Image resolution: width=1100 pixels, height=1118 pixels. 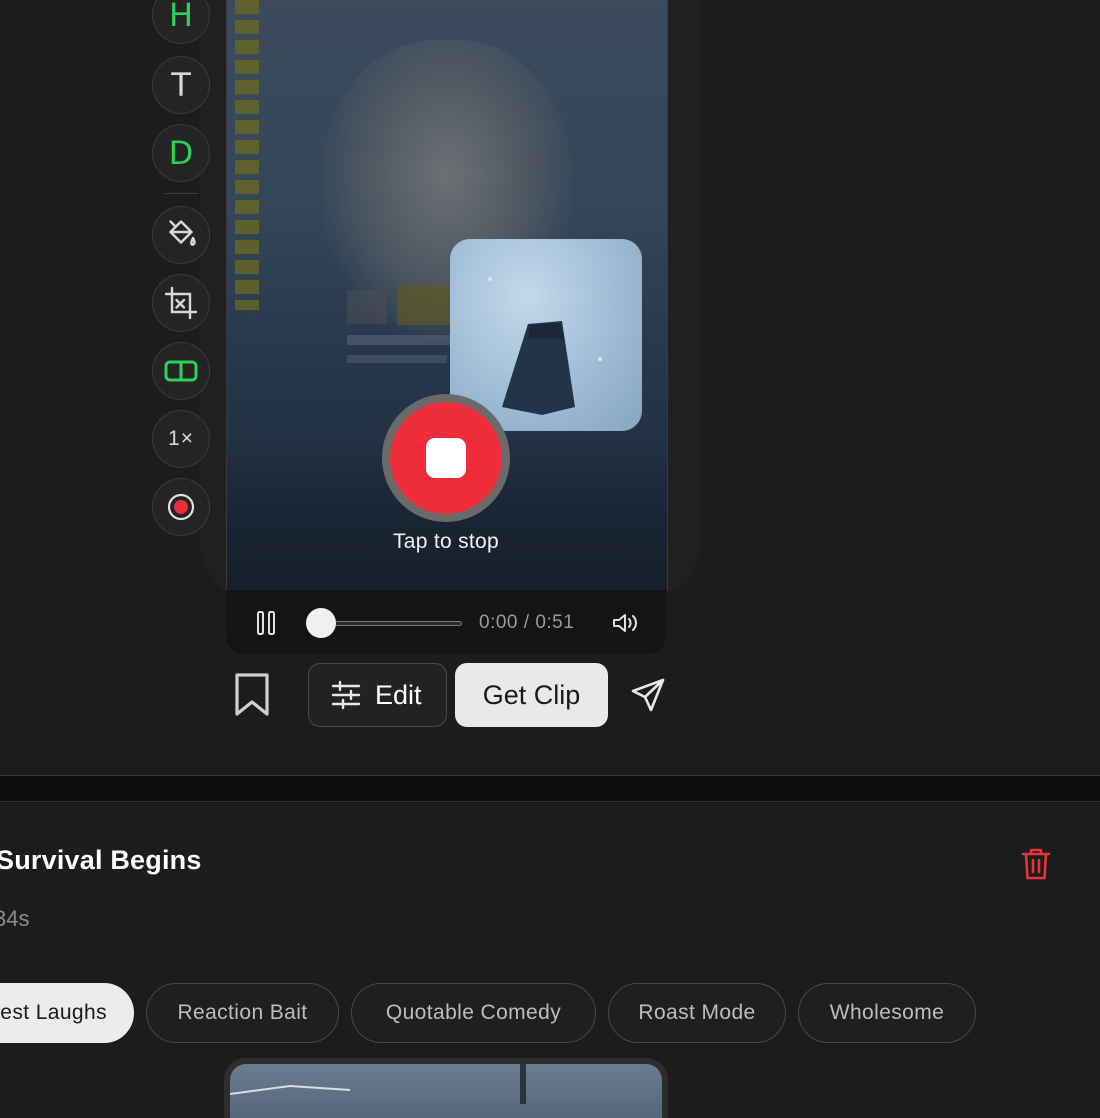 I want to click on chip-reaction-bait: Reaction Bait, so click(x=242, y=1013).